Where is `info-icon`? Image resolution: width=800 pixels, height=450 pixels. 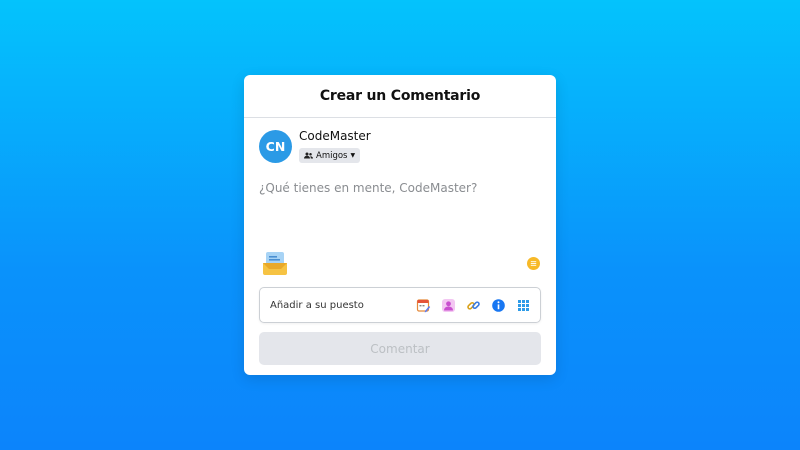 info-icon is located at coordinates (498, 305).